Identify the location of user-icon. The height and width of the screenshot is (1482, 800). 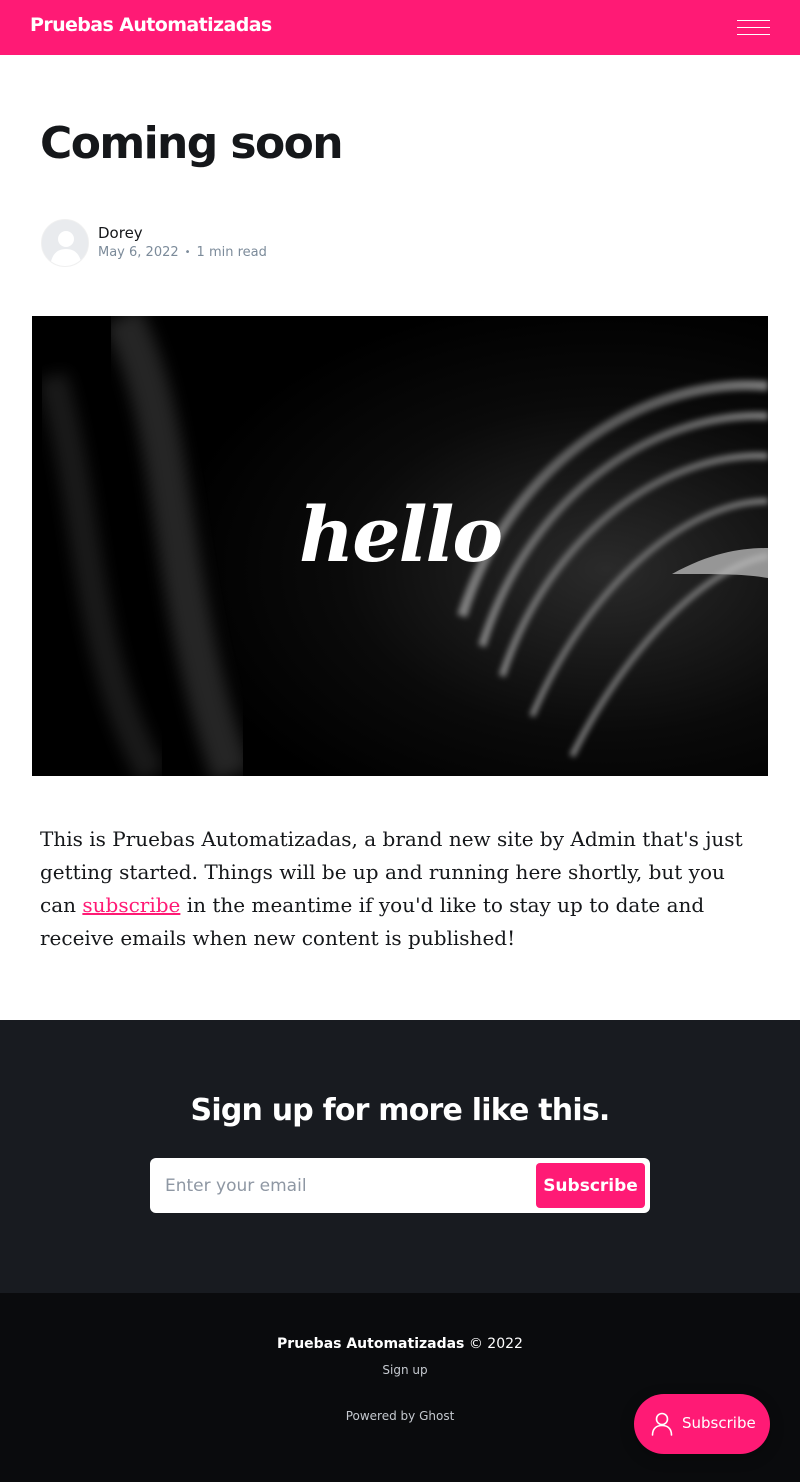
(662, 1424).